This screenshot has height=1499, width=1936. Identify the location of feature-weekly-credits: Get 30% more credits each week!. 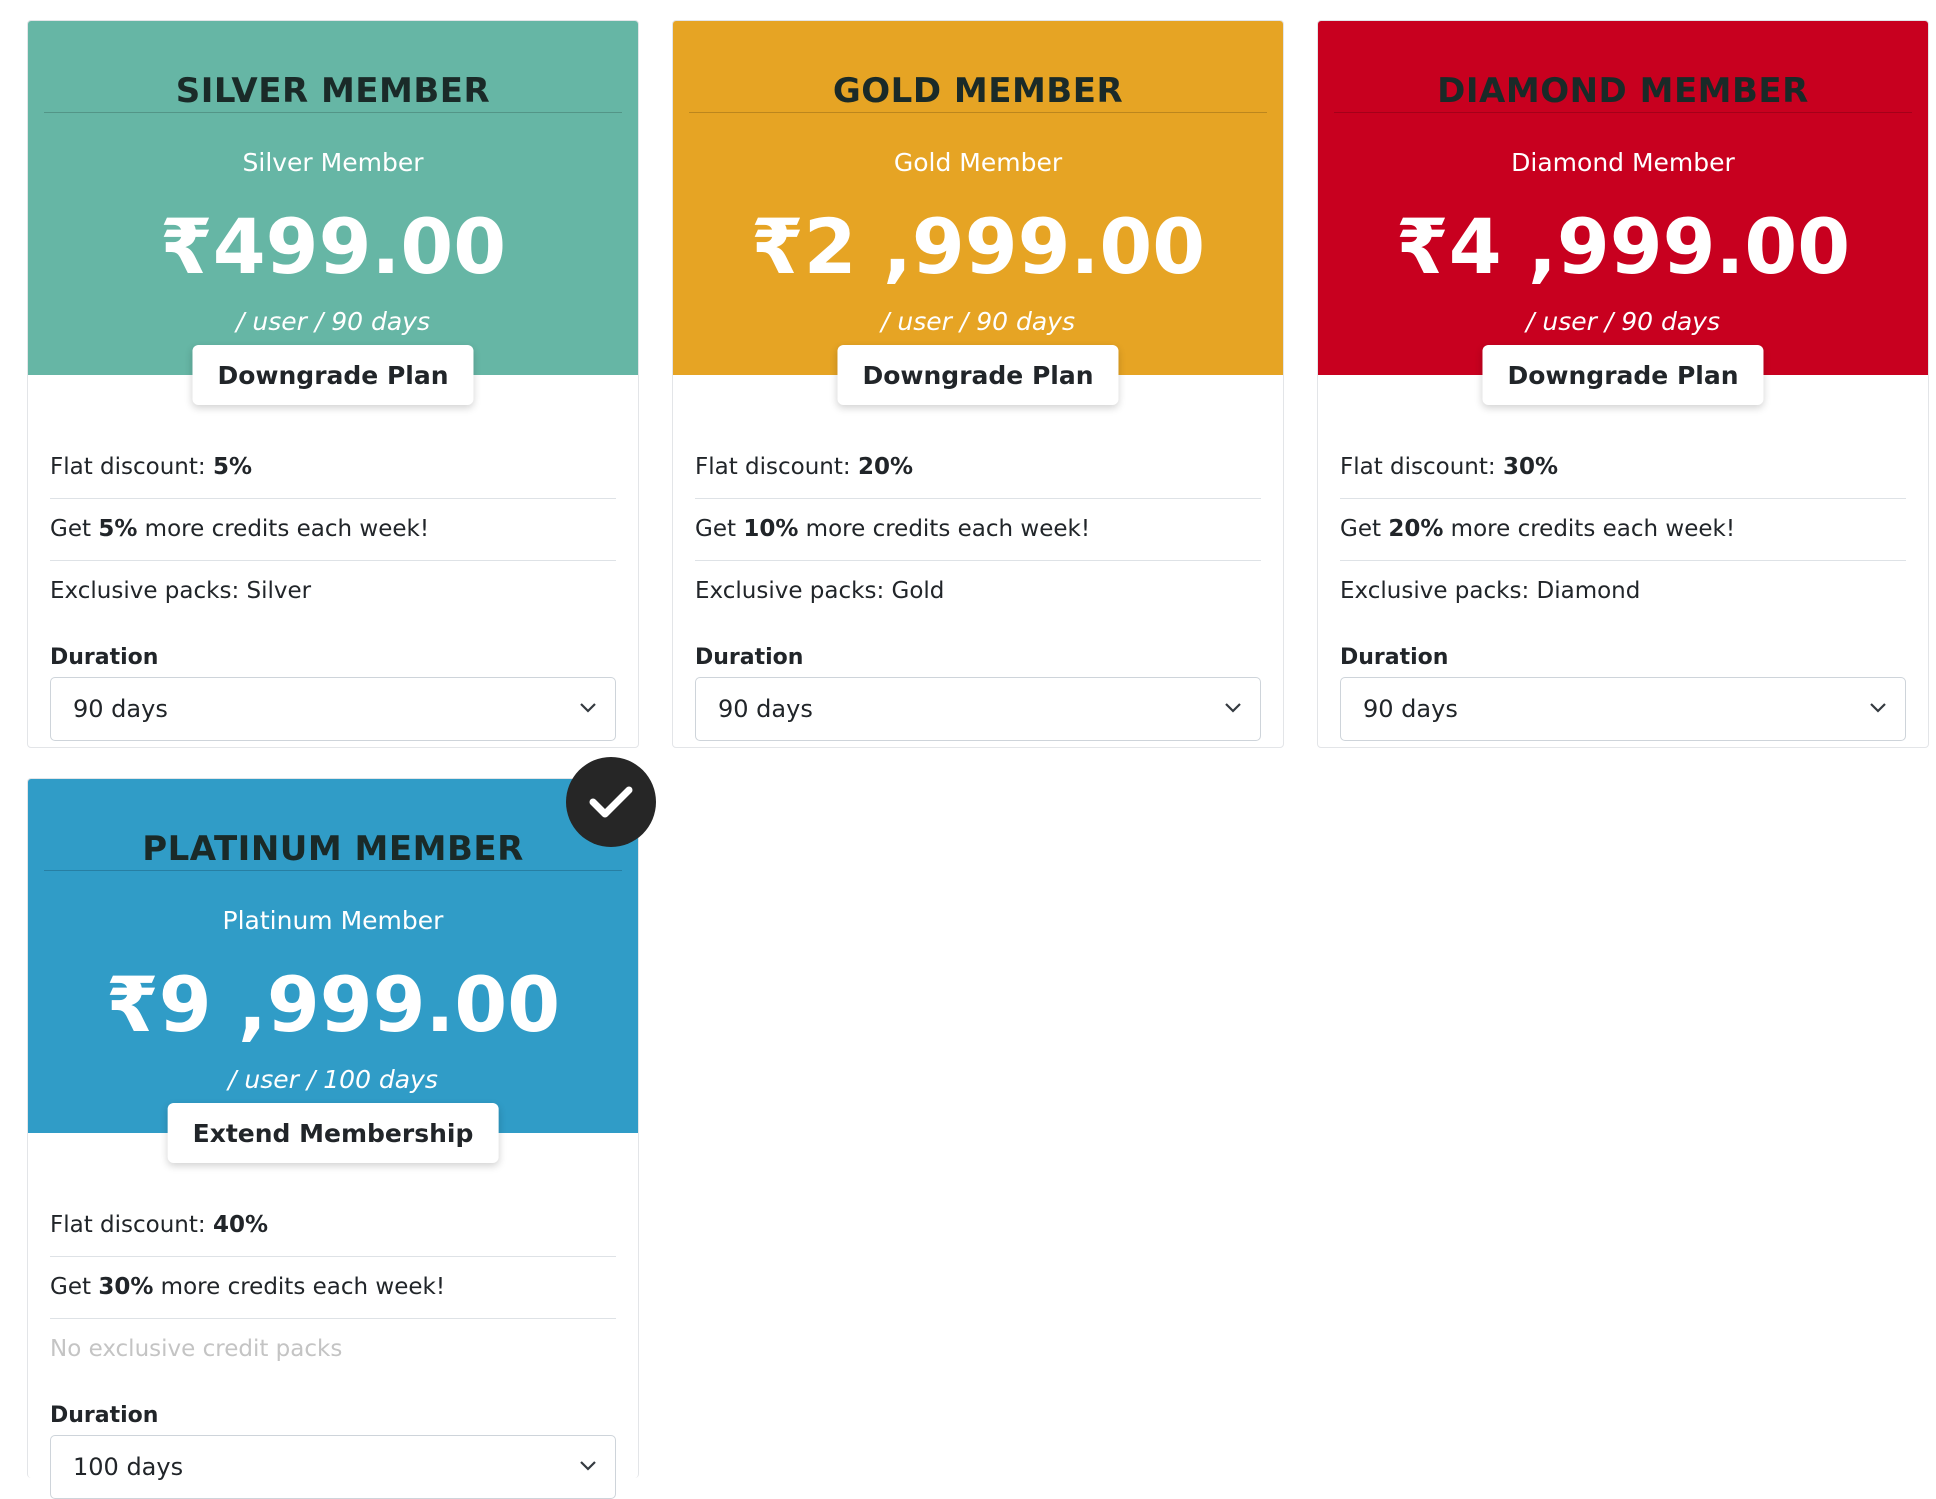
(333, 1288).